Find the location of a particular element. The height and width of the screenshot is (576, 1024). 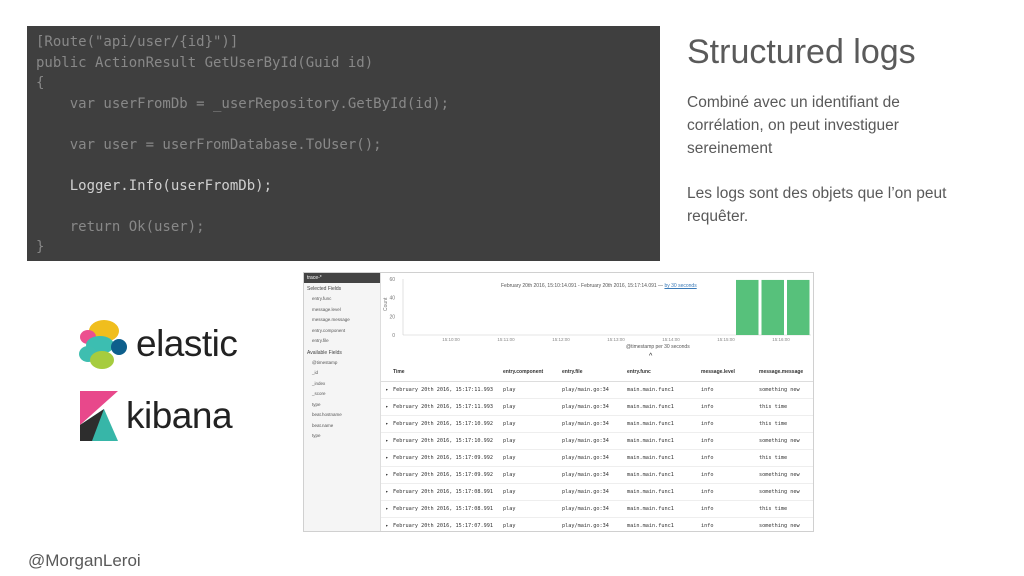

code-line: var user = userFromDatabase.ToUser(); is located at coordinates (209, 144).